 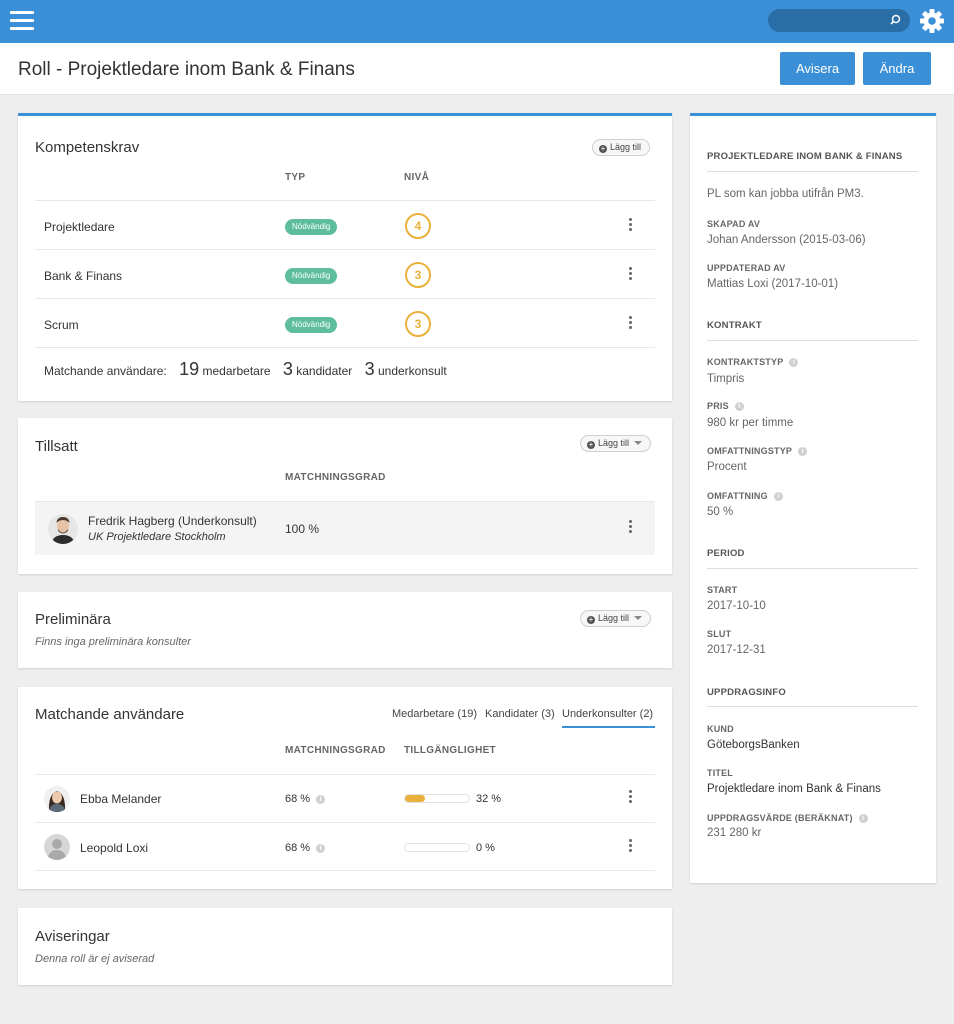 What do you see at coordinates (485, 848) in the screenshot?
I see `availability-value: 0 %` at bounding box center [485, 848].